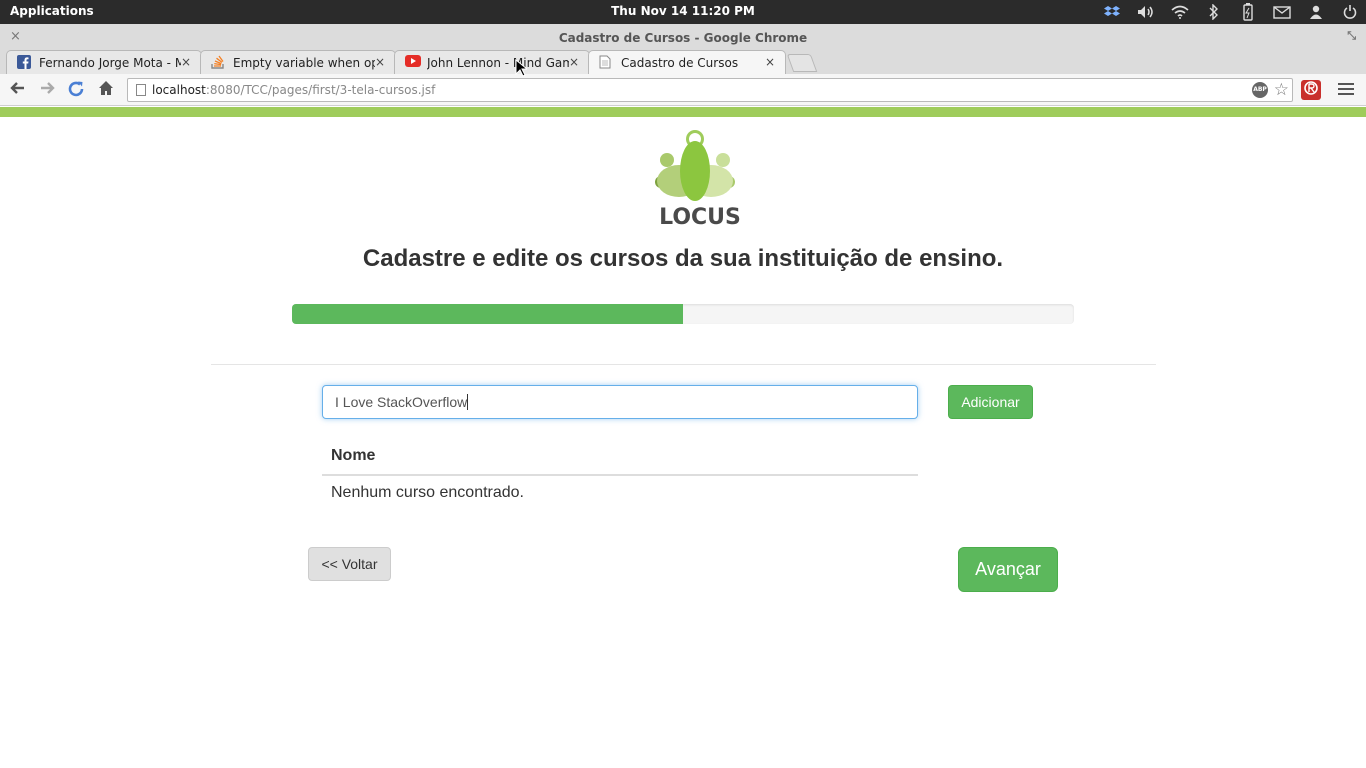 This screenshot has width=1366, height=768. What do you see at coordinates (304, 63) in the screenshot?
I see `tab-label: Empty variable when open` at bounding box center [304, 63].